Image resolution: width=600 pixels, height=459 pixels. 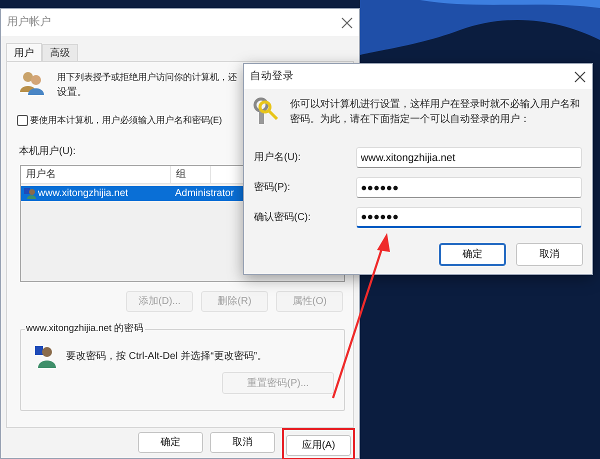 I want to click on keys-icon, so click(x=265, y=111).